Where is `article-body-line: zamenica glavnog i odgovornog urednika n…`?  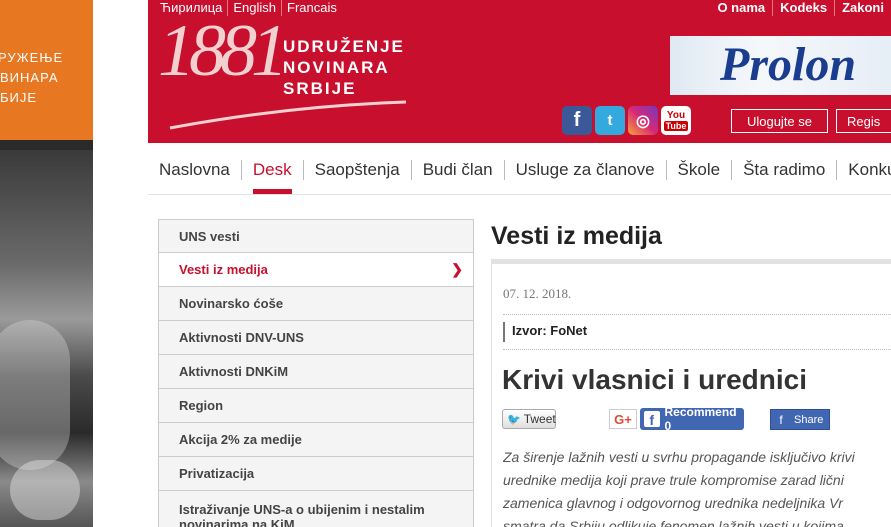
article-body-line: zamenica glavnog i odgovornog urednika n… is located at coordinates (673, 503).